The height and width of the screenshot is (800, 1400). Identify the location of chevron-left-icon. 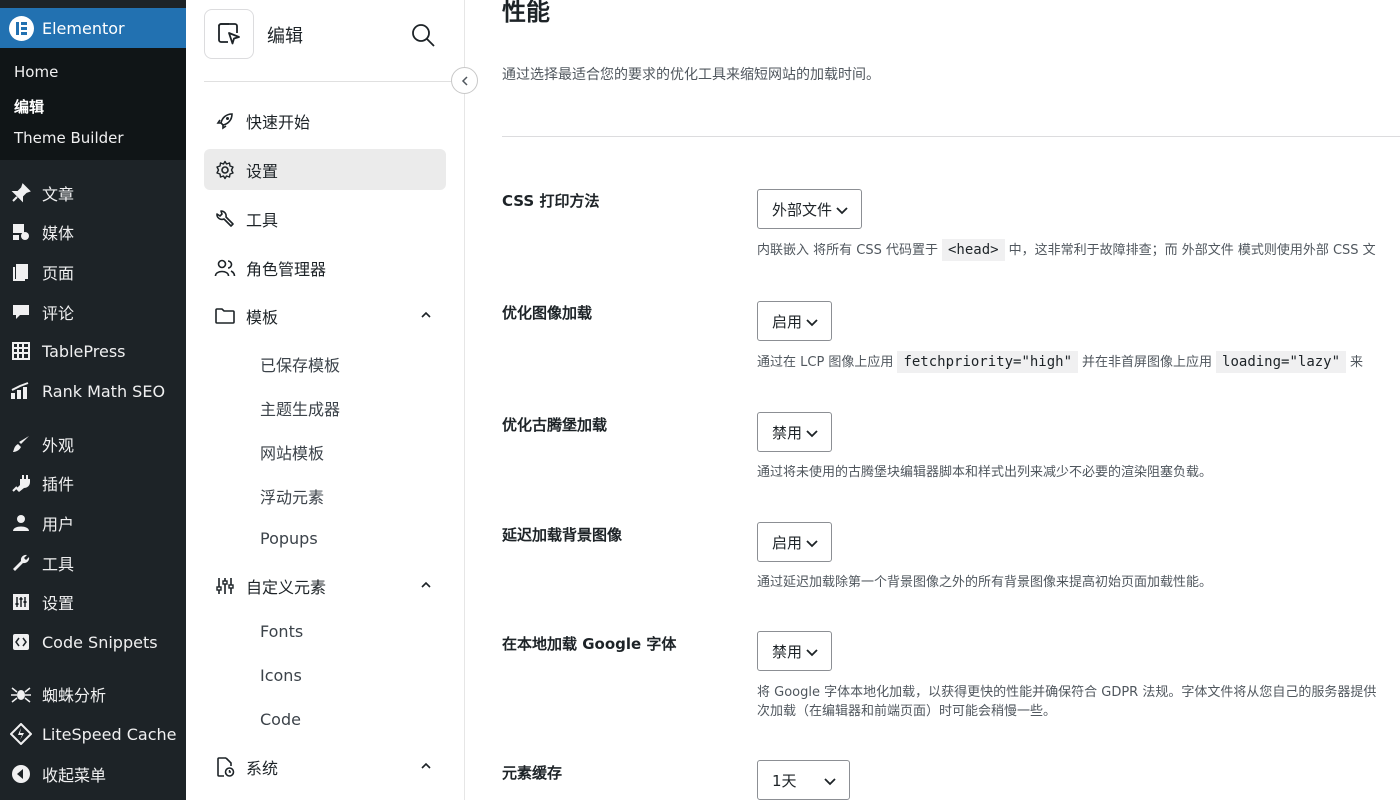
(464, 80).